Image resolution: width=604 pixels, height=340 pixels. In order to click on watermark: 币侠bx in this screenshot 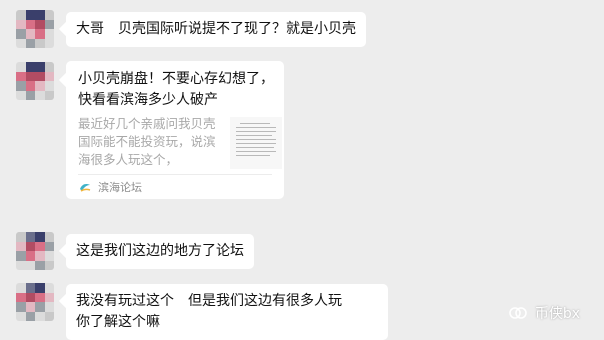, I will do `click(543, 313)`.